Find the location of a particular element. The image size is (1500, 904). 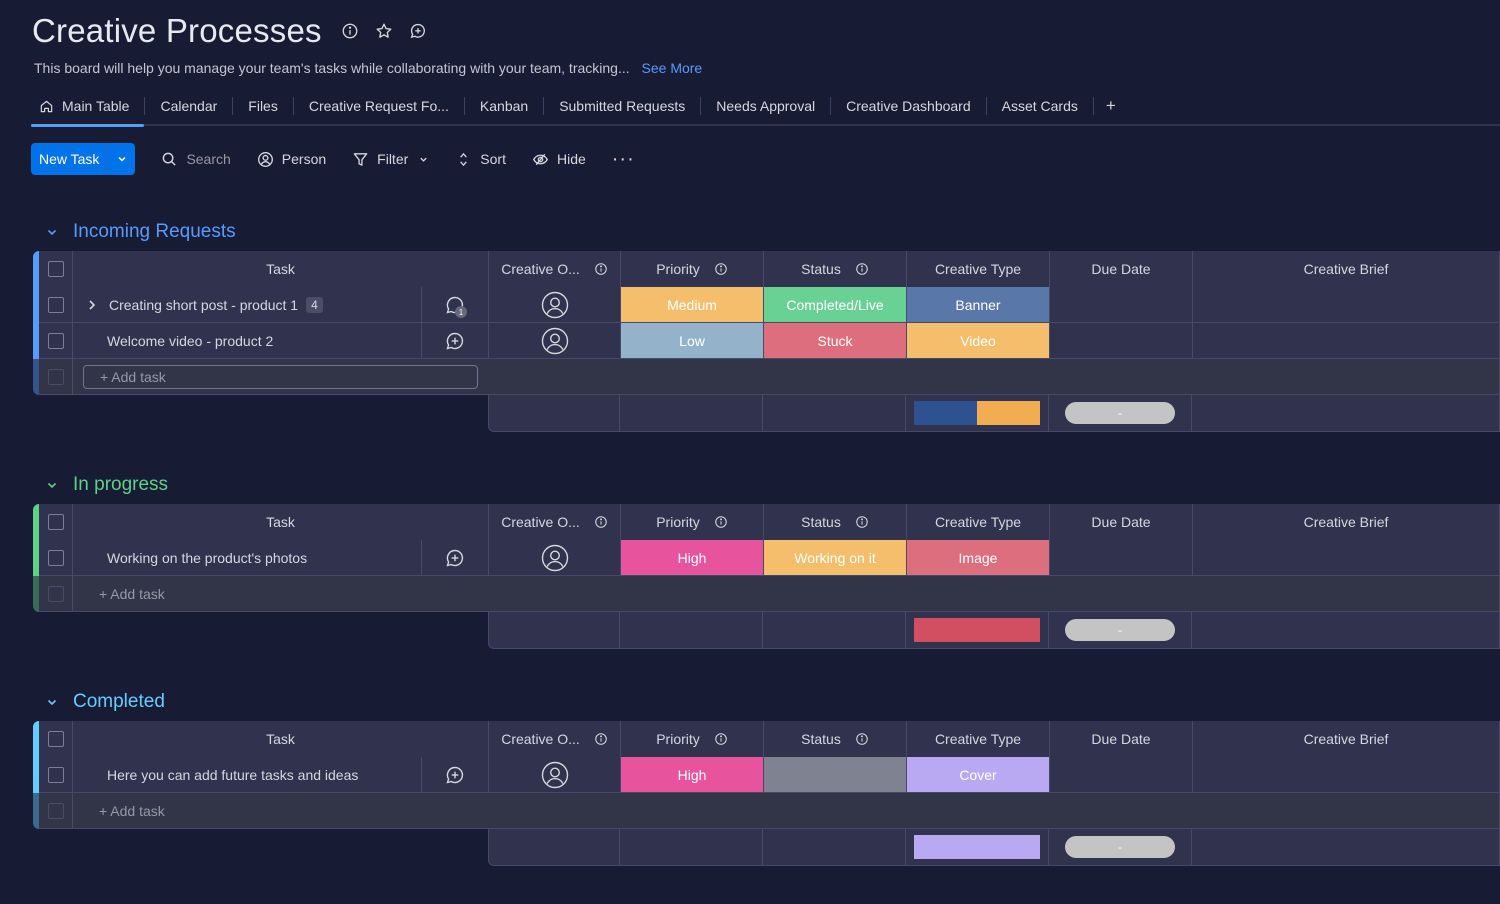

status-cell: Stuck is located at coordinates (835, 341).